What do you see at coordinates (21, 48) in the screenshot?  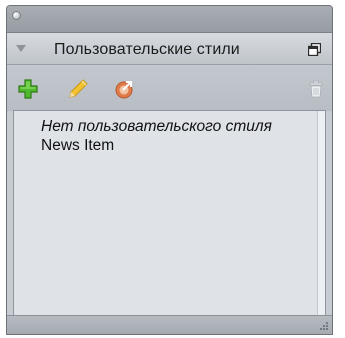 I see `disclosure-triangle-icon` at bounding box center [21, 48].